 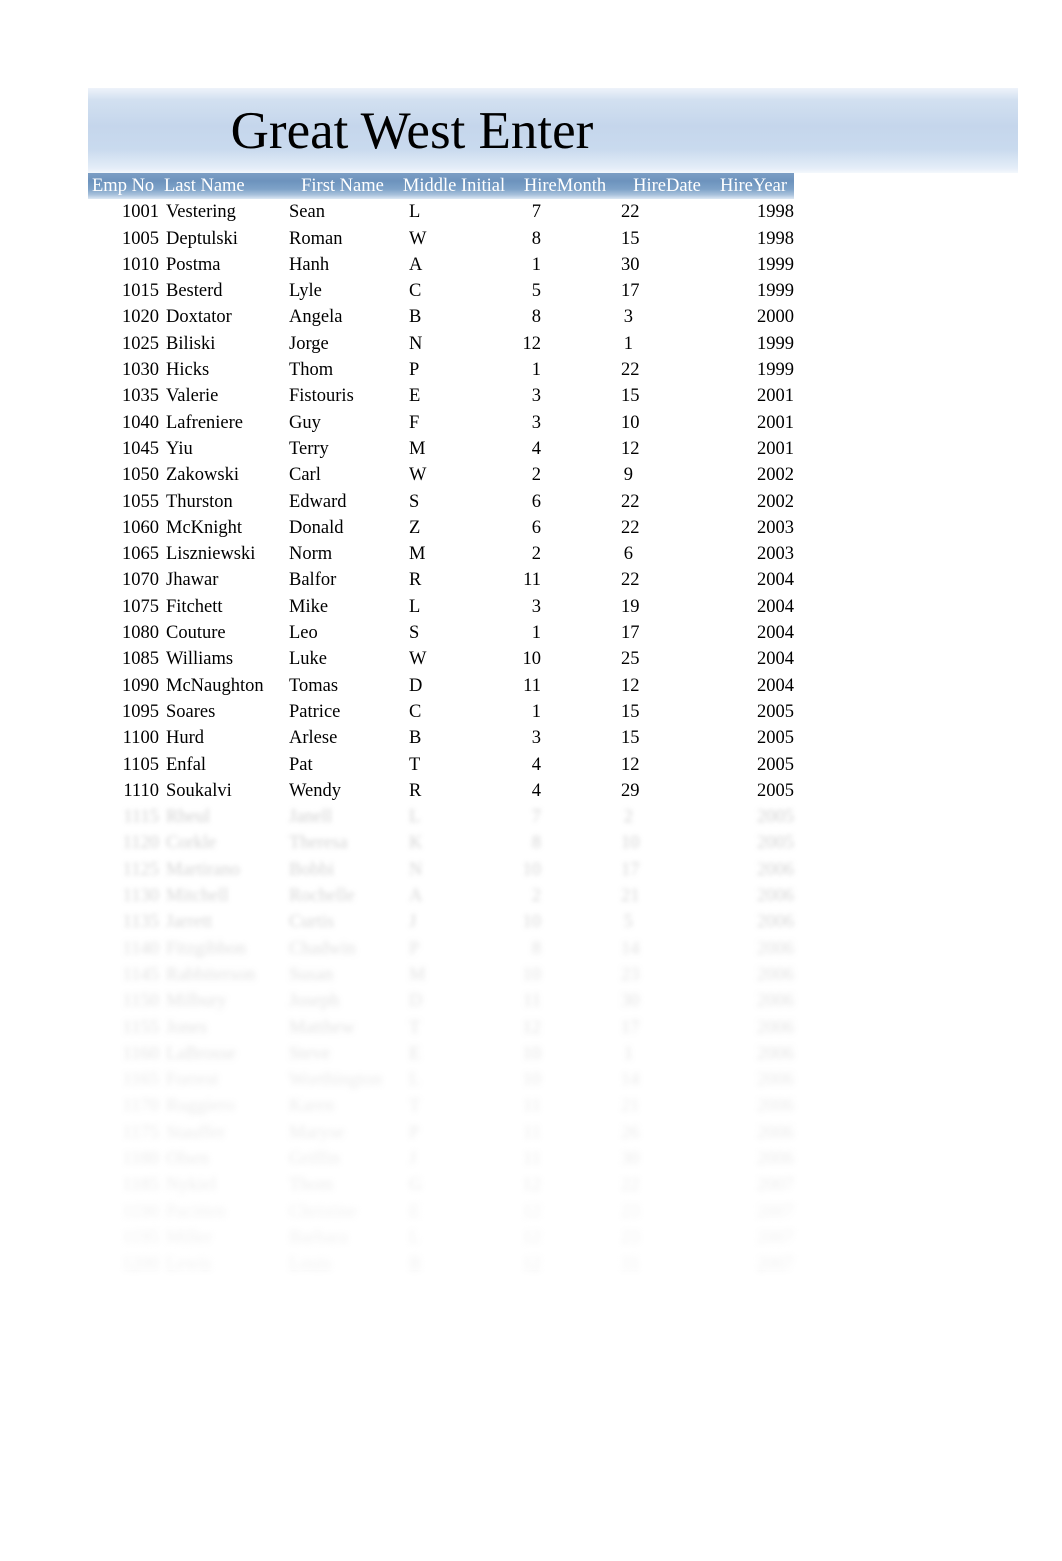 What do you see at coordinates (441, 843) in the screenshot?
I see `table-row: 1120 Corkle Theresa K 8 10 2005` at bounding box center [441, 843].